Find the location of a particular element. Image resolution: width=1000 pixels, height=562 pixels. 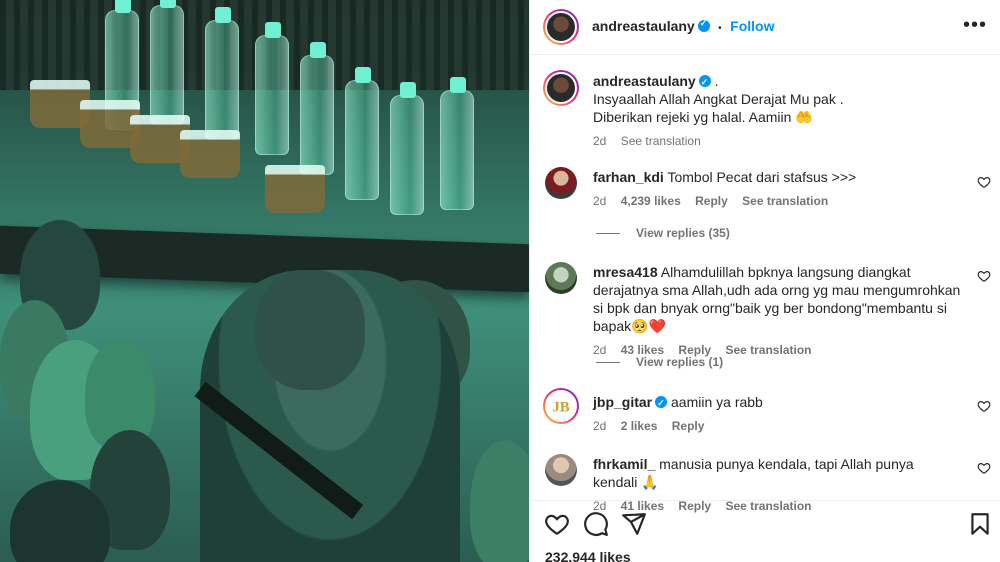

jb-logo-icon: JB is located at coordinates (560, 407).